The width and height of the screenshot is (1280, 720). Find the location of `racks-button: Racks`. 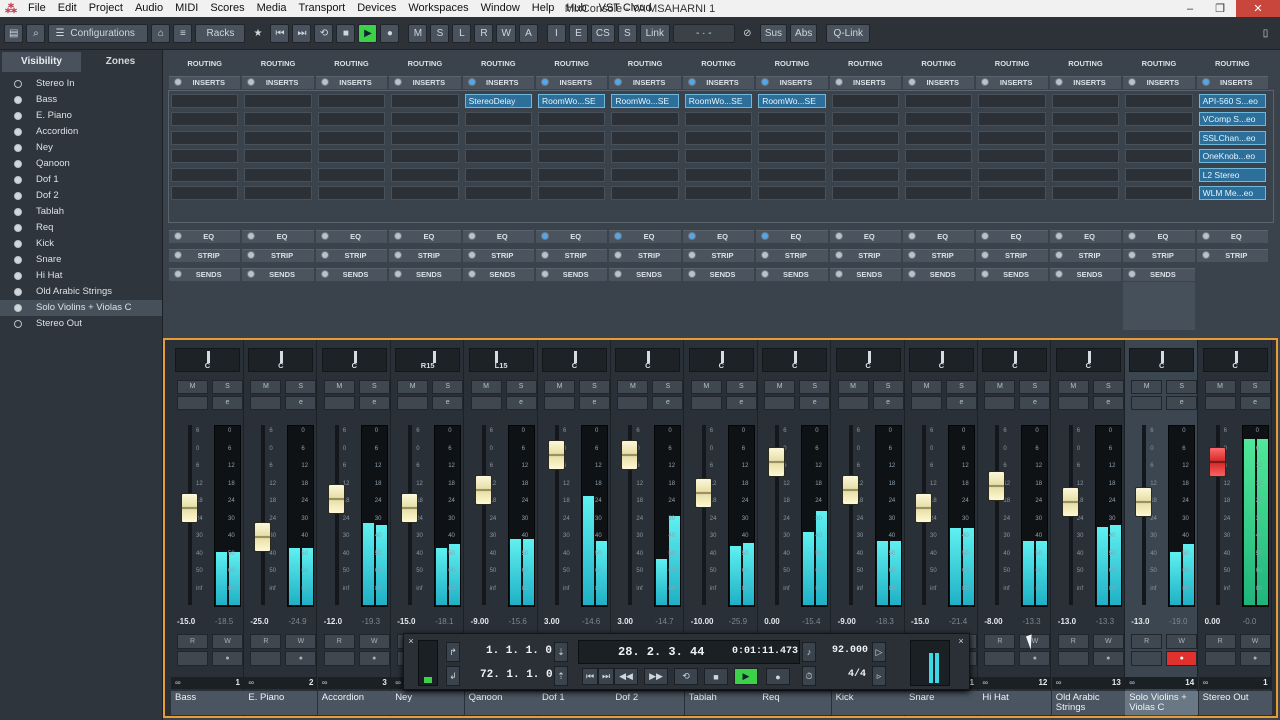

racks-button: Racks is located at coordinates (220, 33).